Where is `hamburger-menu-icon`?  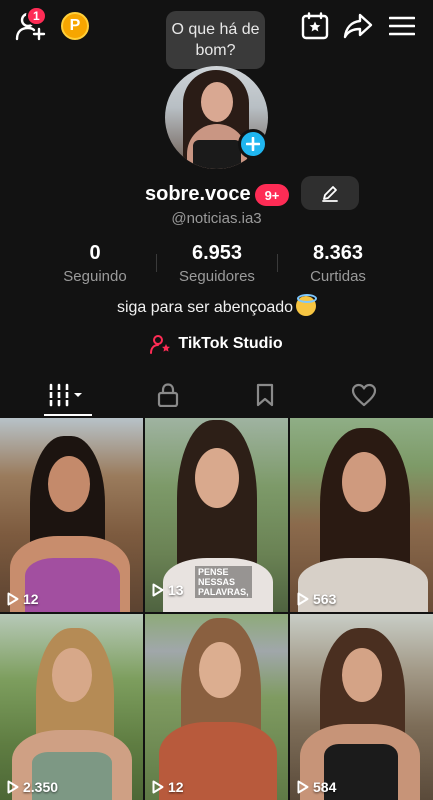 hamburger-menu-icon is located at coordinates (402, 26).